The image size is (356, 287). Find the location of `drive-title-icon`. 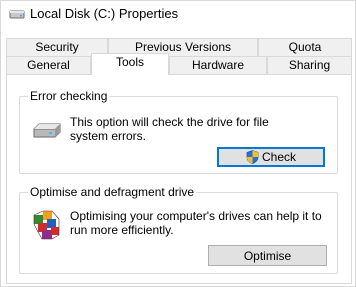

drive-title-icon is located at coordinates (17, 14).